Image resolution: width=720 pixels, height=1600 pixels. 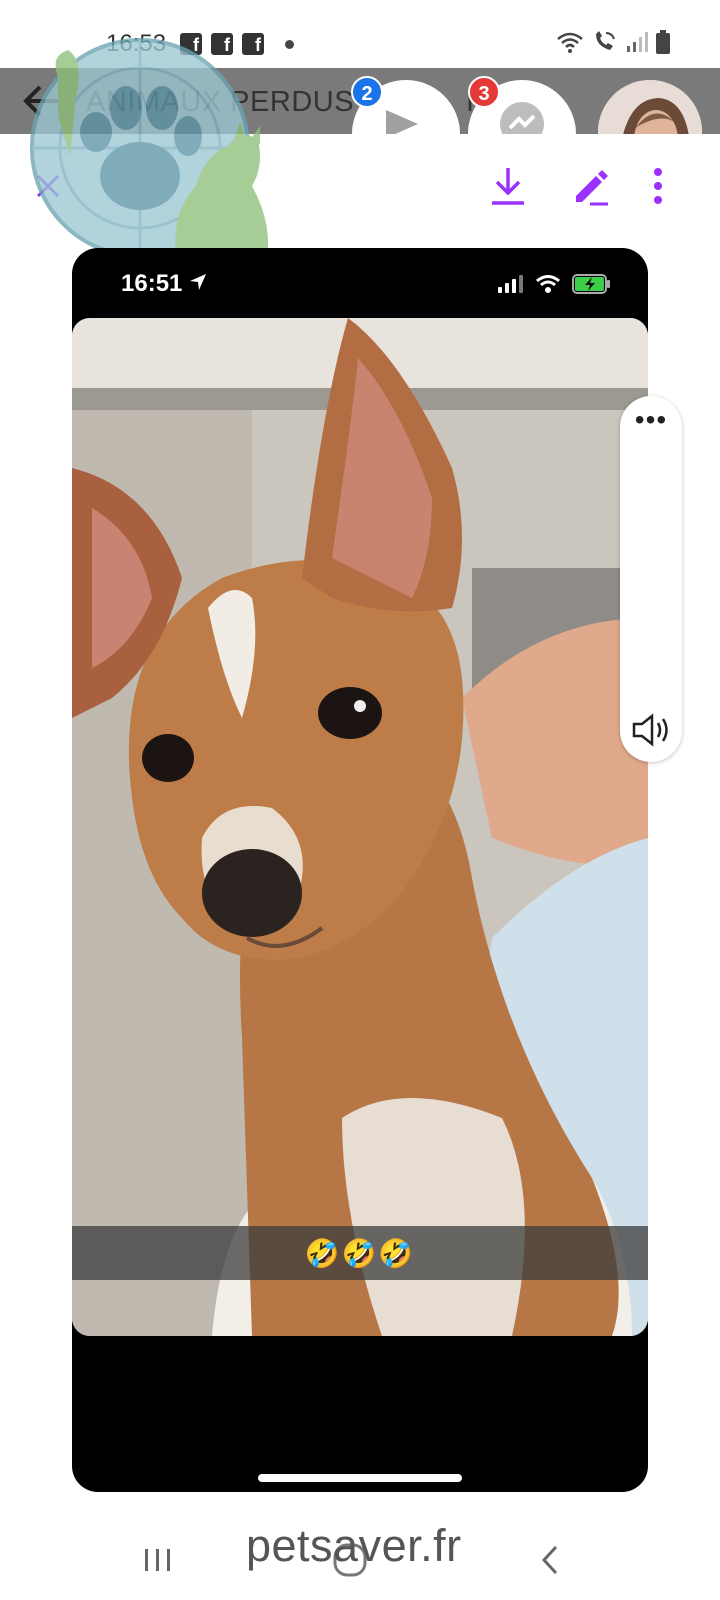 I want to click on status-icons-right, so click(x=613, y=42).